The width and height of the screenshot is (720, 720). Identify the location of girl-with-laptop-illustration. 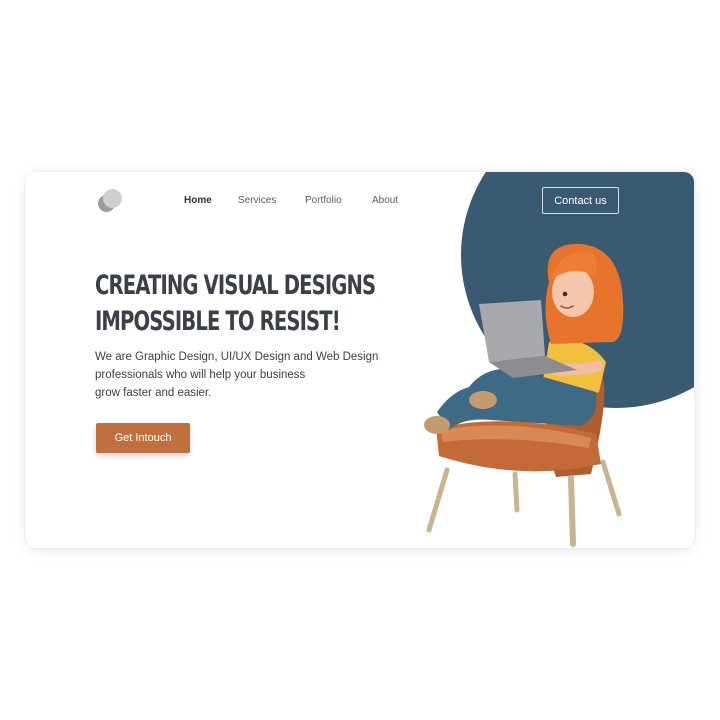
(524, 395).